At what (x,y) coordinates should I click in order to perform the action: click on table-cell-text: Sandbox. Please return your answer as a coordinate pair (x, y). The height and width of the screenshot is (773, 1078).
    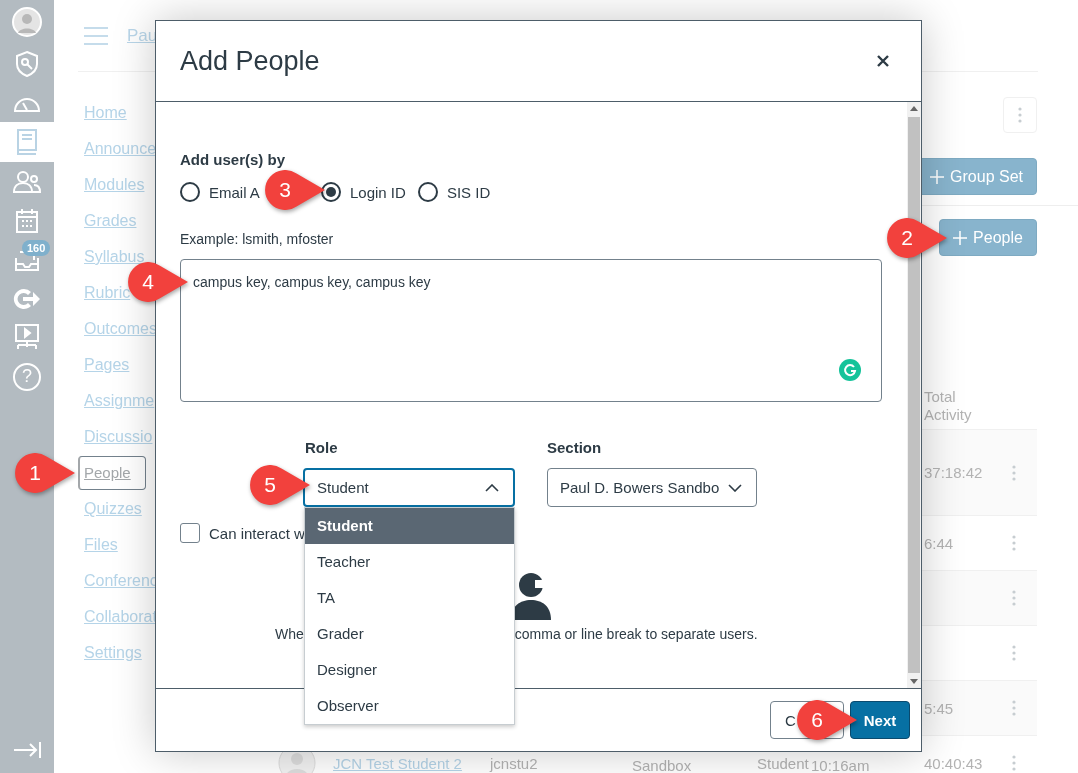
    Looking at the image, I should click on (662, 764).